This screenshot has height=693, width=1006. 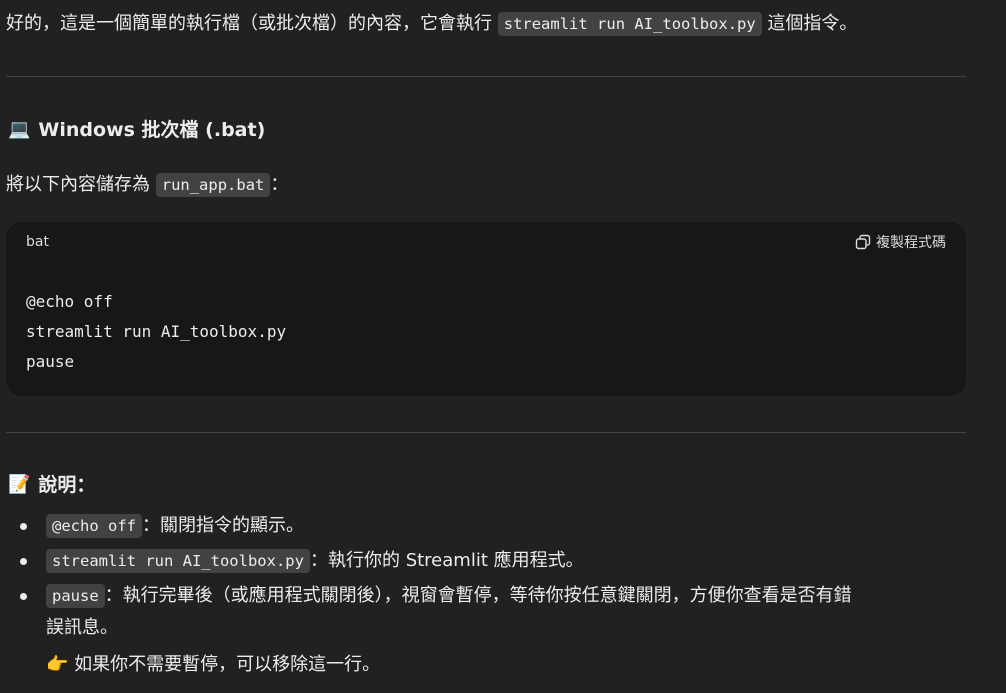 What do you see at coordinates (67, 485) in the screenshot?
I see `explanation-section-title: 說明：` at bounding box center [67, 485].